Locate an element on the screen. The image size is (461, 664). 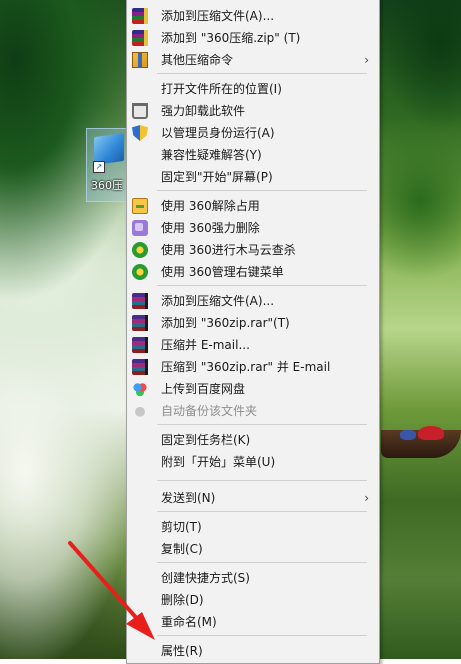
menu-item-pin-start-menu: 附到「开始」菜单(U) is located at coordinates (253, 462).